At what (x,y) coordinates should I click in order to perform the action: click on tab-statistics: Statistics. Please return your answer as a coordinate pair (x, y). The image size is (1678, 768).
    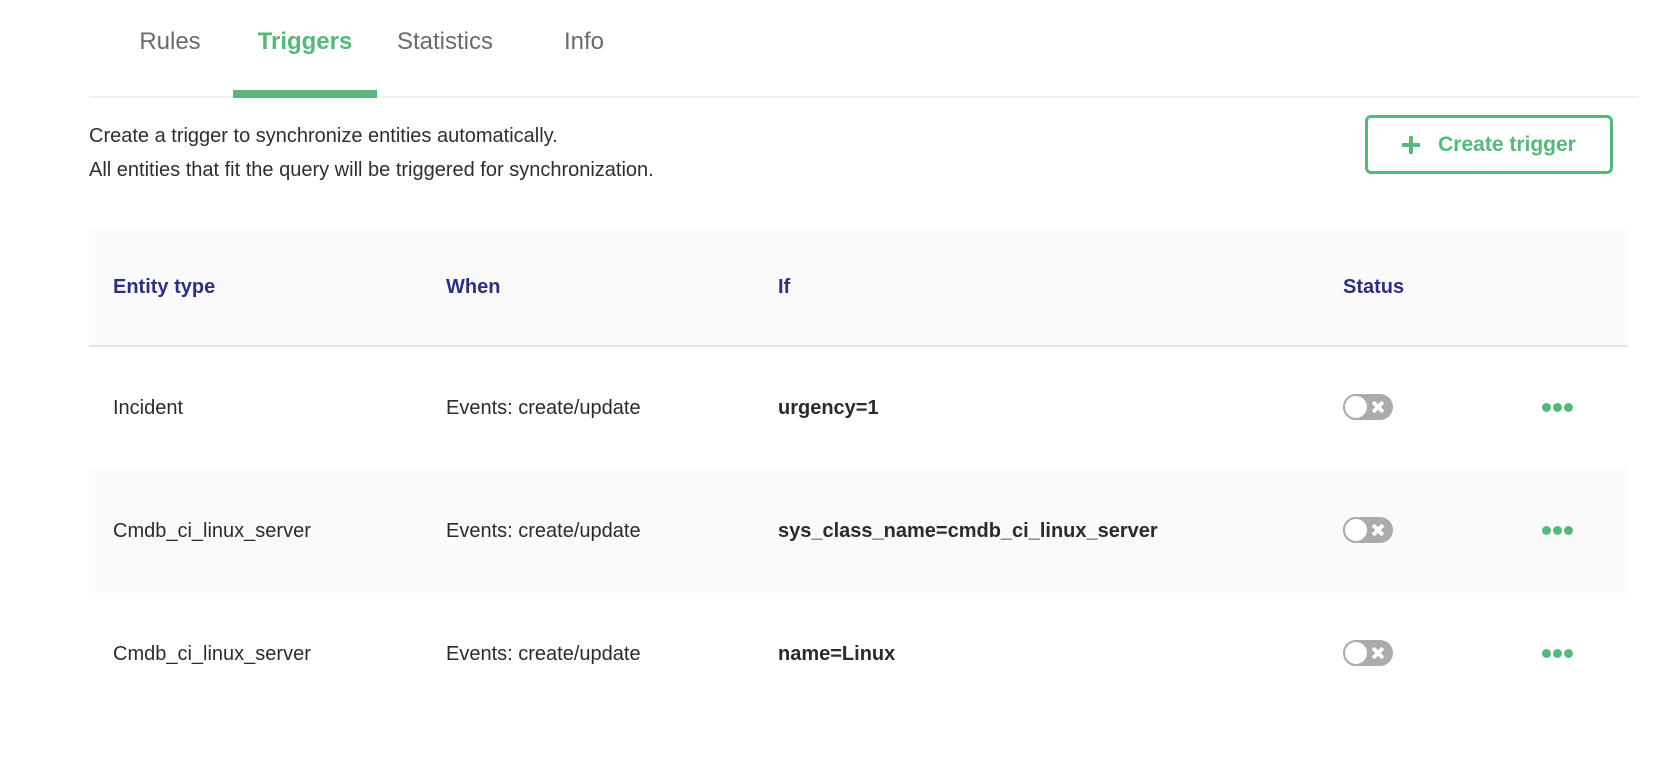
    Looking at the image, I should click on (445, 61).